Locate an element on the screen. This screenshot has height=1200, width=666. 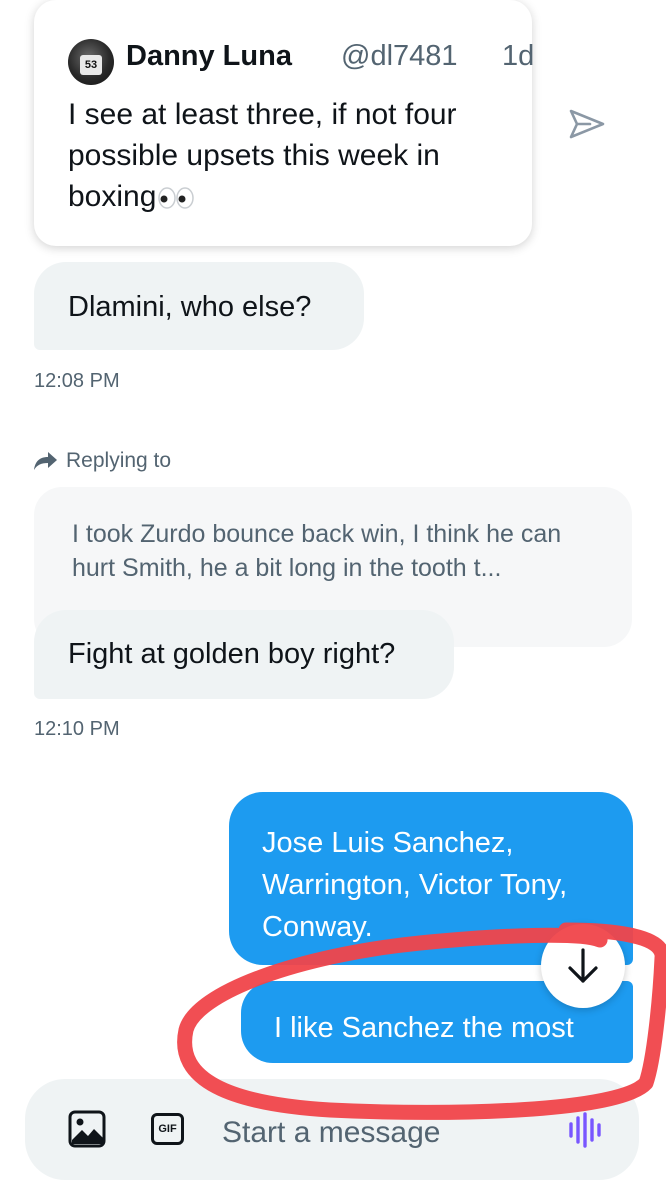
message-text: Fight at golden boy right? is located at coordinates (232, 654).